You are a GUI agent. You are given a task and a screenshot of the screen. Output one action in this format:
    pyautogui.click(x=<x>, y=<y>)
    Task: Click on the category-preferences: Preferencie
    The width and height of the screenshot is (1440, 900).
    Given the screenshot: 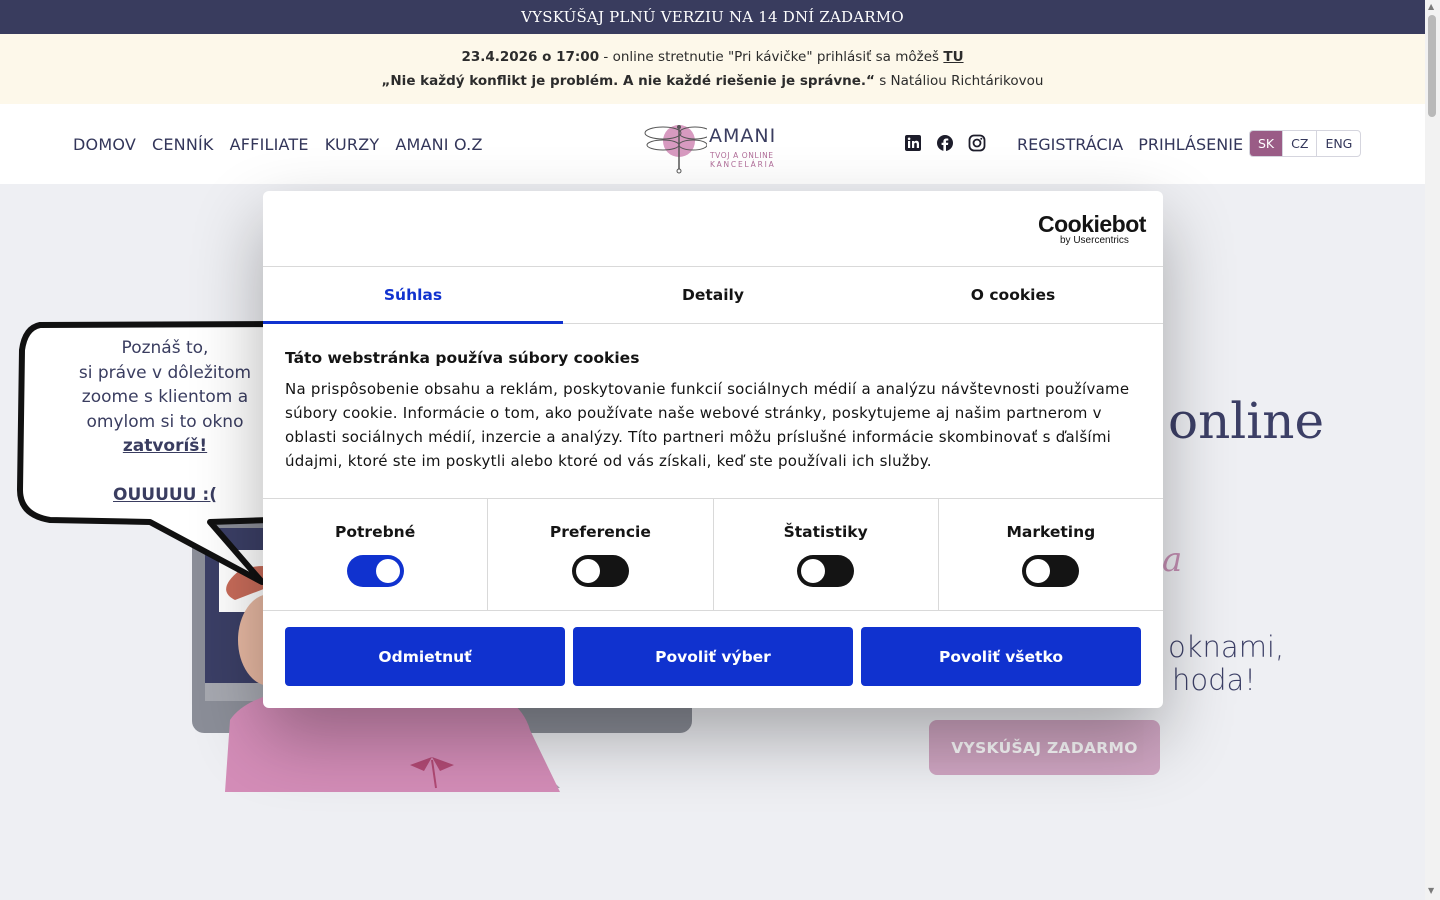 What is the action you would take?
    pyautogui.click(x=601, y=554)
    